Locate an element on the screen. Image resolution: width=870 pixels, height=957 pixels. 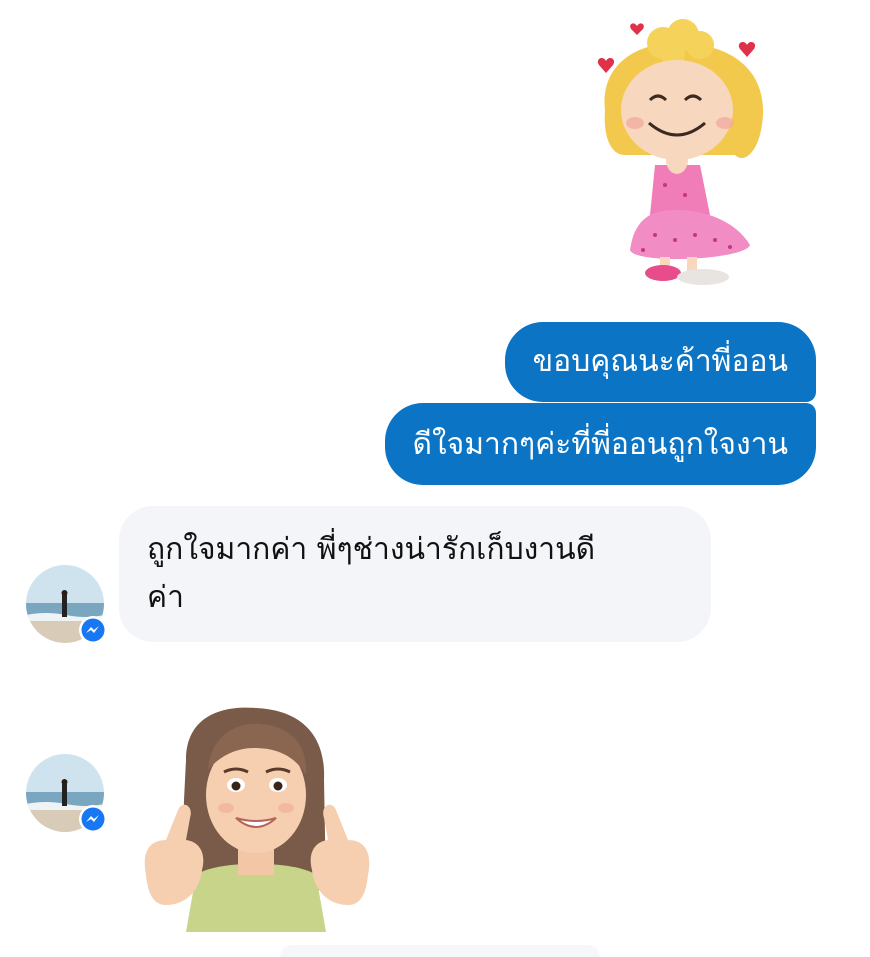
scroll-indicator is located at coordinates (440, 951).